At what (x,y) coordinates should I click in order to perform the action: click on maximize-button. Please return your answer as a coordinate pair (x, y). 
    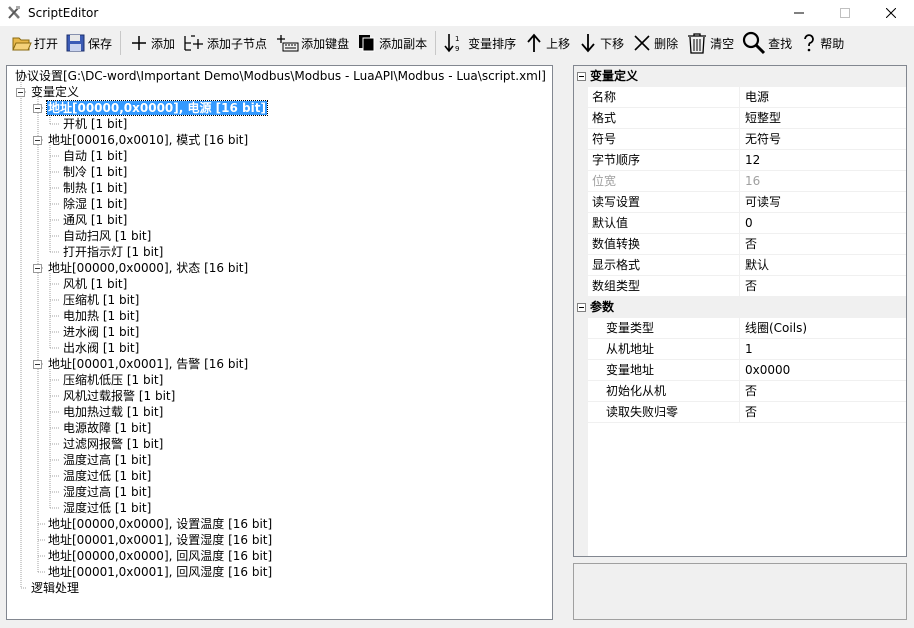
    Looking at the image, I should click on (845, 13).